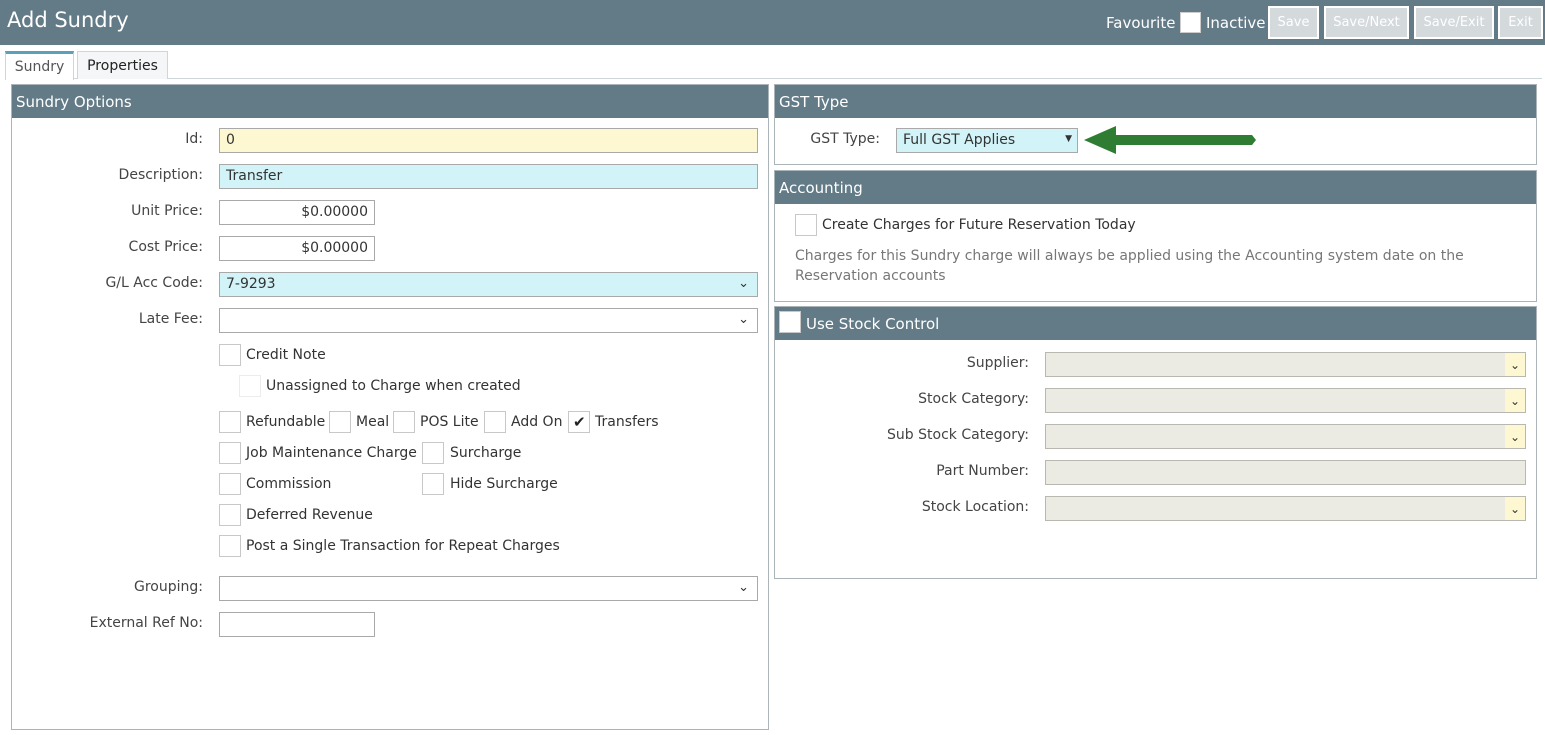 The width and height of the screenshot is (1545, 735). What do you see at coordinates (958, 435) in the screenshot?
I see `sub-stock-category-label: Sub Stock Category:` at bounding box center [958, 435].